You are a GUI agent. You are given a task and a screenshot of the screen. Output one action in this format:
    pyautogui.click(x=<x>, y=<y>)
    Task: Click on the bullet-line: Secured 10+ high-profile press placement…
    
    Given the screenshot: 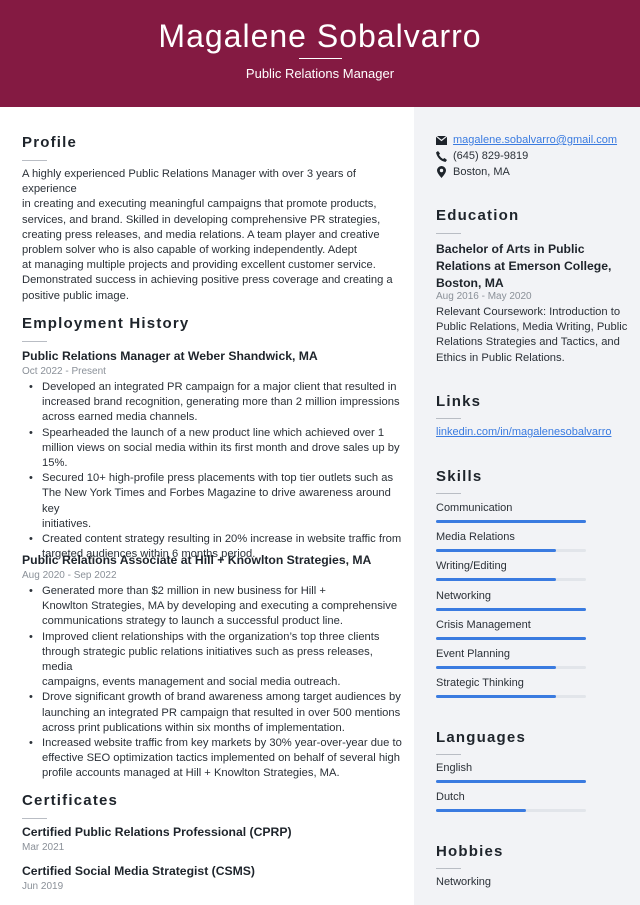 What is the action you would take?
    pyautogui.click(x=218, y=478)
    